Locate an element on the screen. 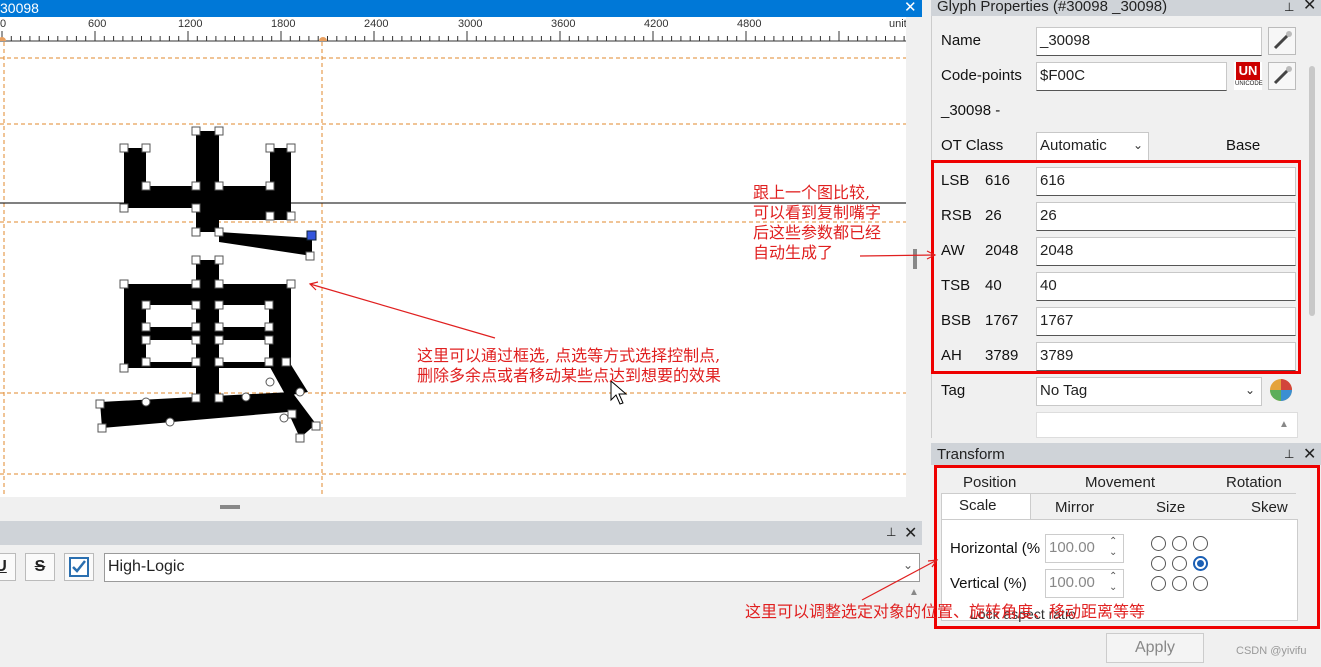  editor-vertical-scroll is located at coordinates (914, 257).